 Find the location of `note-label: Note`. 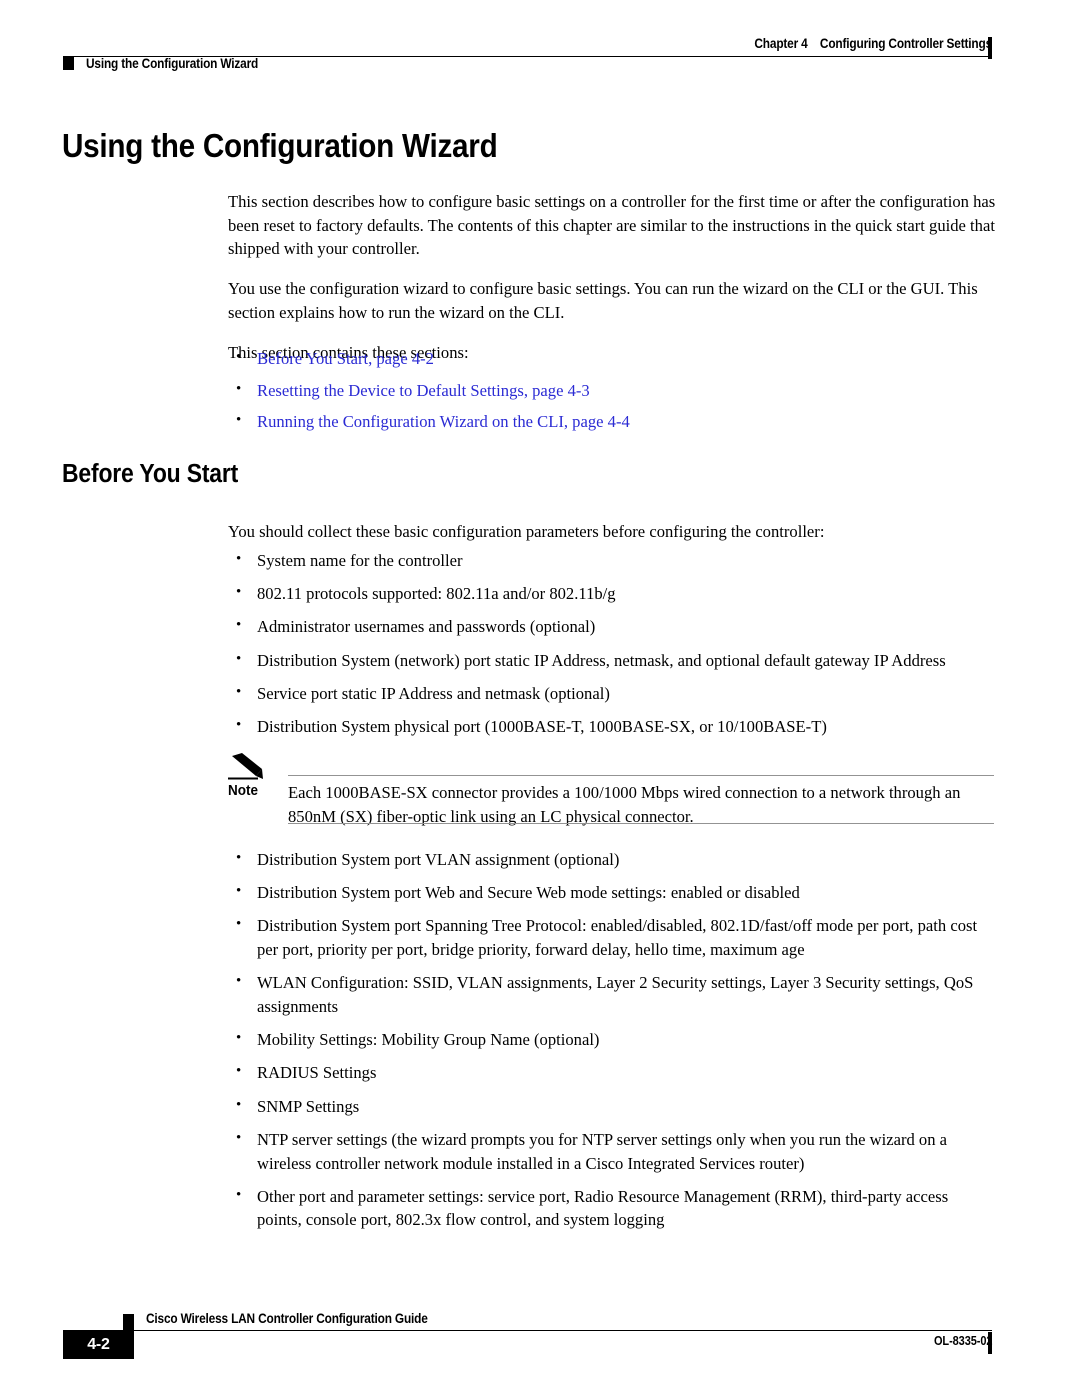

note-label: Note is located at coordinates (243, 790).